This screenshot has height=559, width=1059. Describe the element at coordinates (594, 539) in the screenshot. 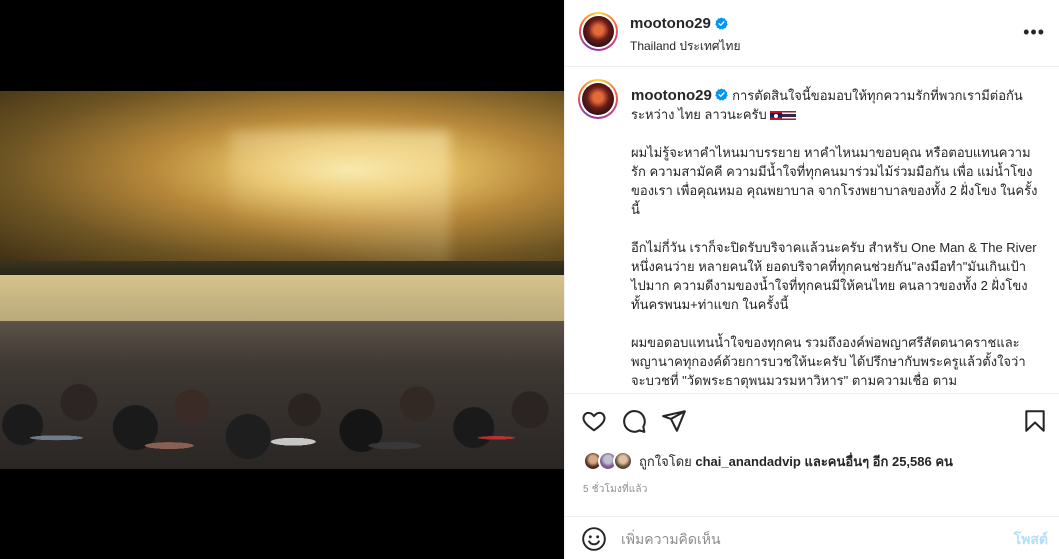

I see `emoji-icon` at that location.